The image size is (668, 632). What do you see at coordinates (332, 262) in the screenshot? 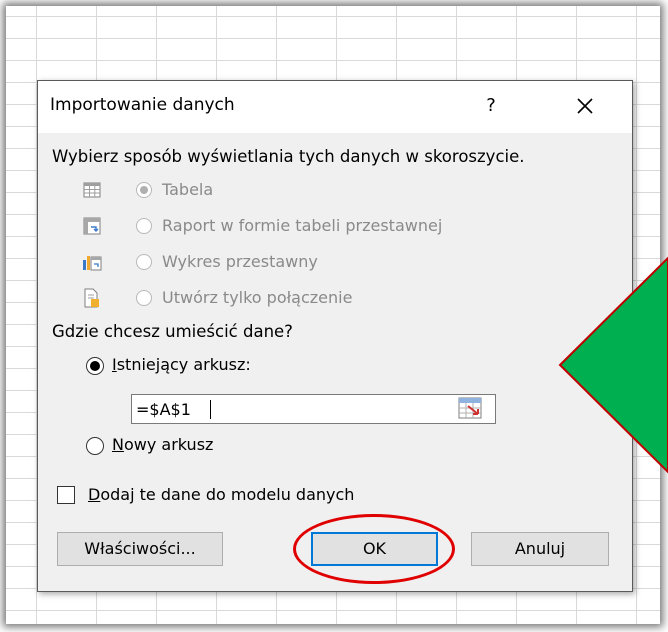
I see `option-pivot-chart: Wykres przestawny` at bounding box center [332, 262].